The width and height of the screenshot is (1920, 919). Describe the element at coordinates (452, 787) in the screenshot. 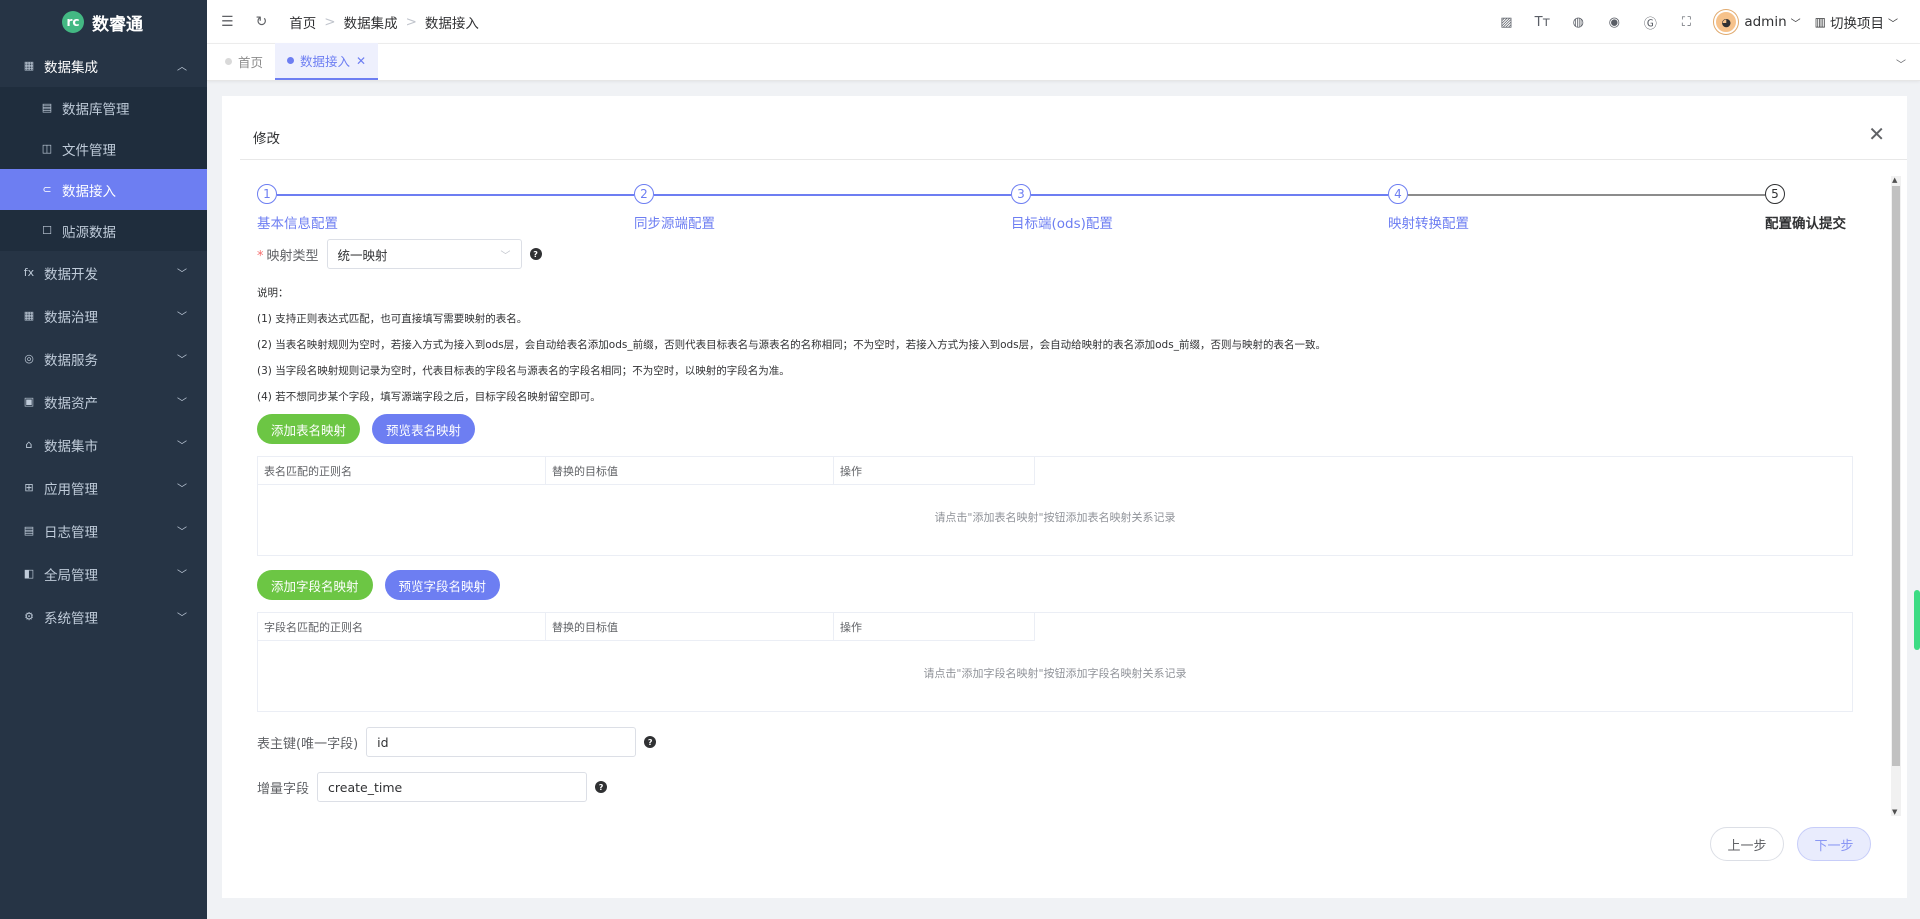

I see `incremental-field-input: create_time` at that location.